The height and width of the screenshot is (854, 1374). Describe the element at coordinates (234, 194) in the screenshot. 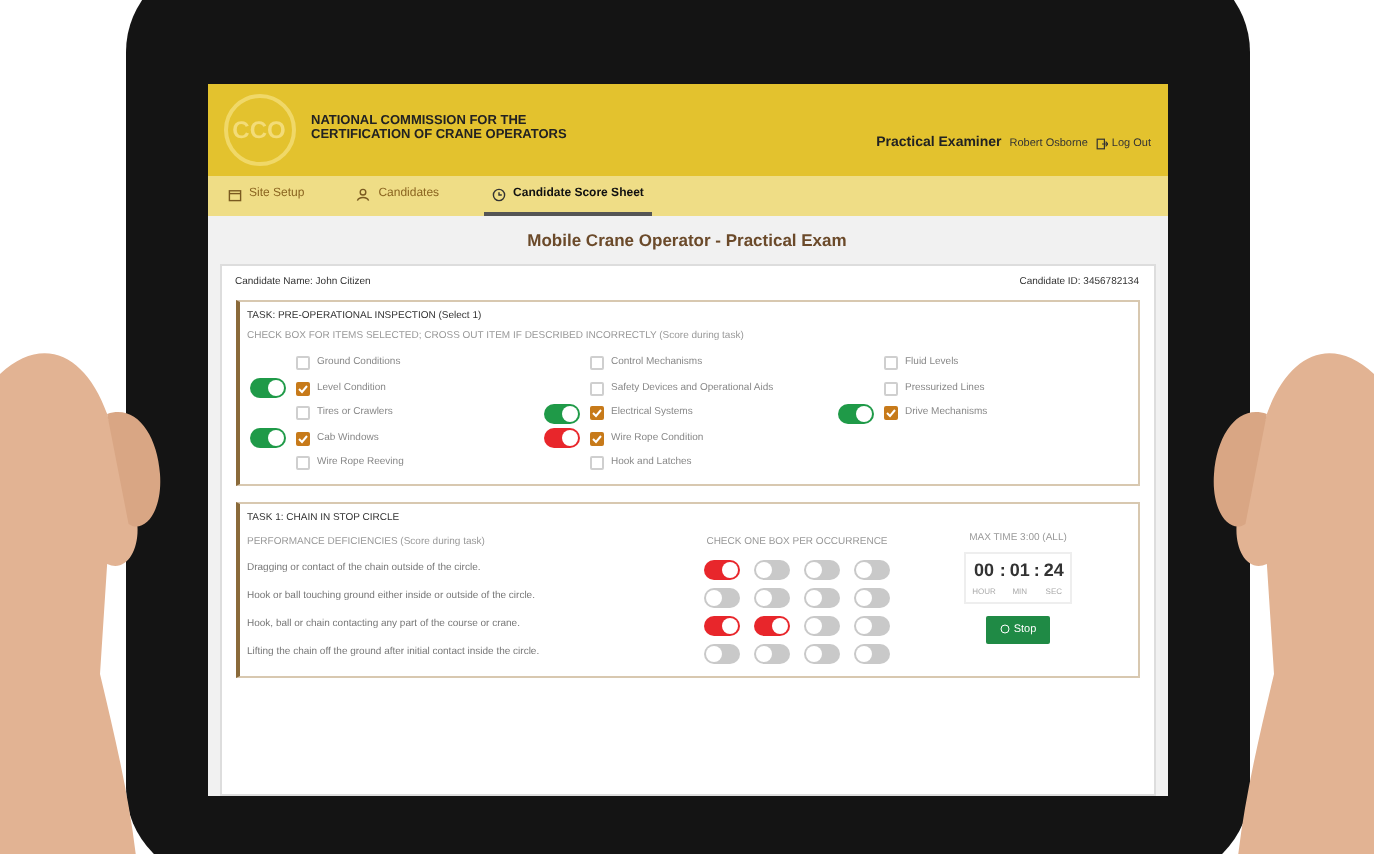

I see `calendar-icon` at that location.